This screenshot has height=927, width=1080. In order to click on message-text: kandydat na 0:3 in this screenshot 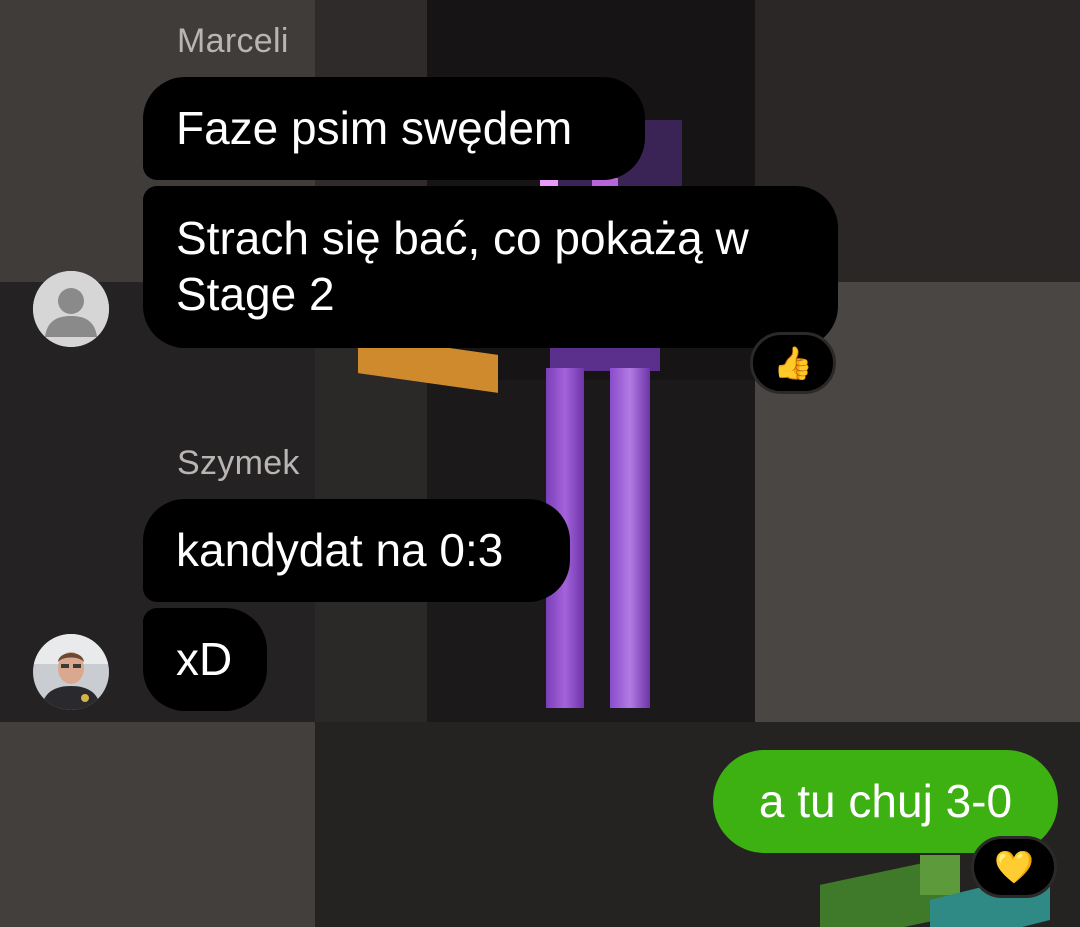, I will do `click(340, 550)`.